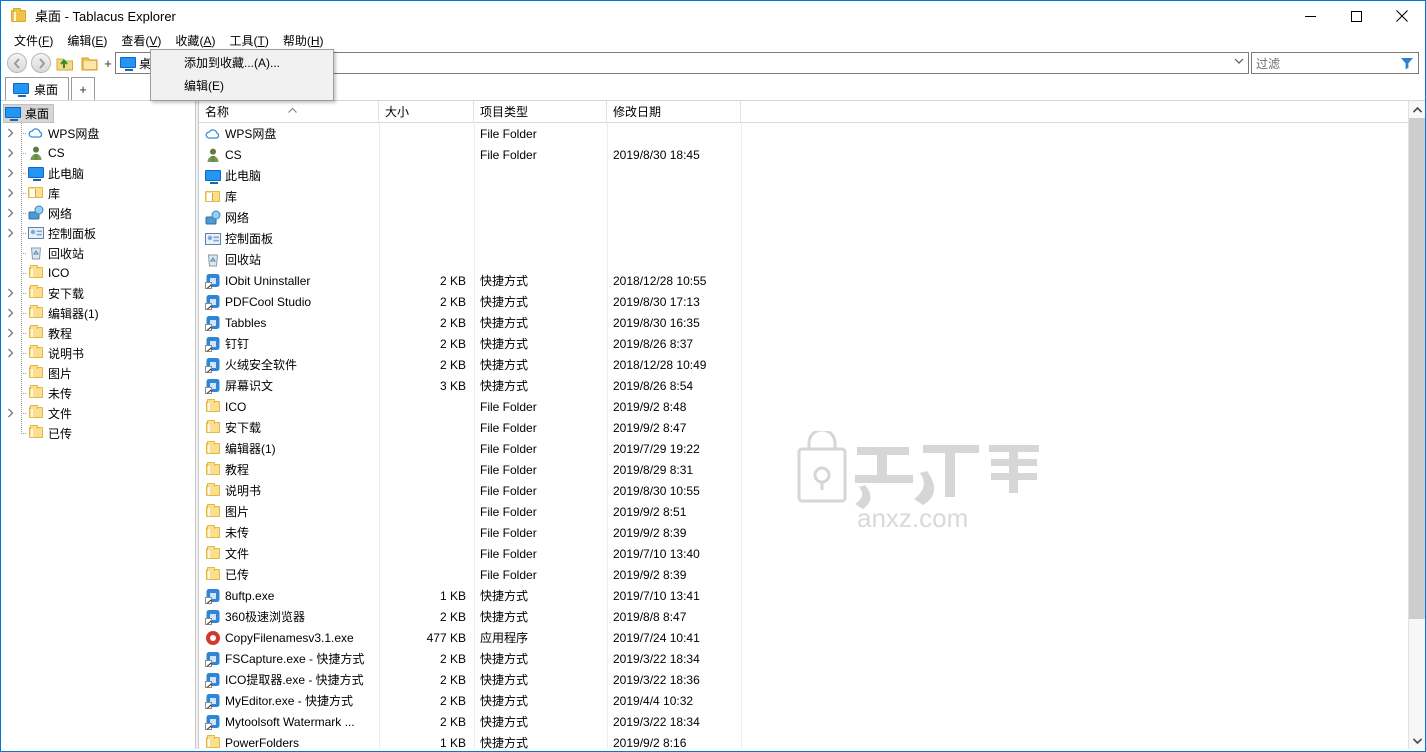  I want to click on up-folder-button, so click(65, 63).